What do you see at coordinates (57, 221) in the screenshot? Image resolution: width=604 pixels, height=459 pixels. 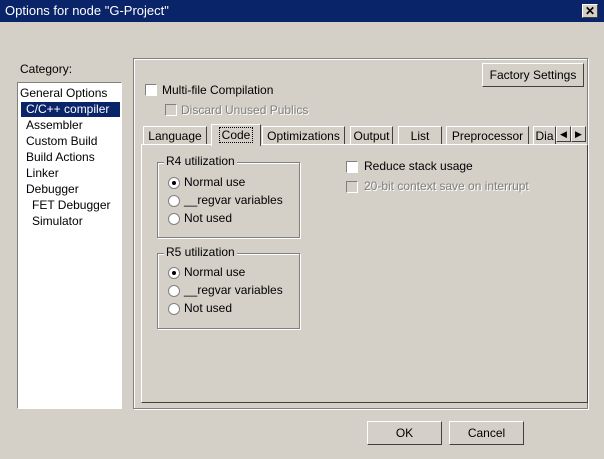 I see `category-item: Simulator` at bounding box center [57, 221].